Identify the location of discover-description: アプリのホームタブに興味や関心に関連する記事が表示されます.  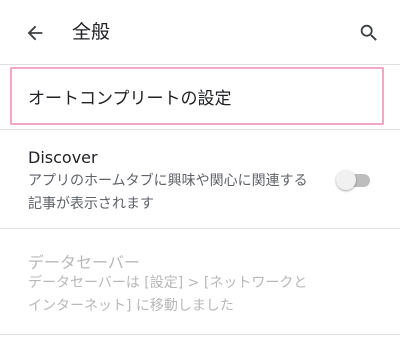
(168, 192).